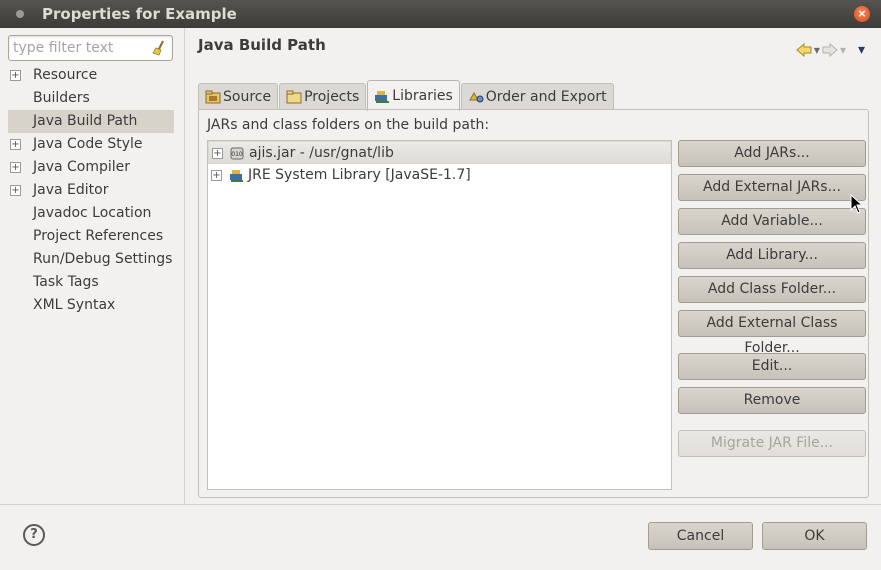 This screenshot has height=570, width=881. What do you see at coordinates (213, 97) in the screenshot?
I see `source-folder-icon` at bounding box center [213, 97].